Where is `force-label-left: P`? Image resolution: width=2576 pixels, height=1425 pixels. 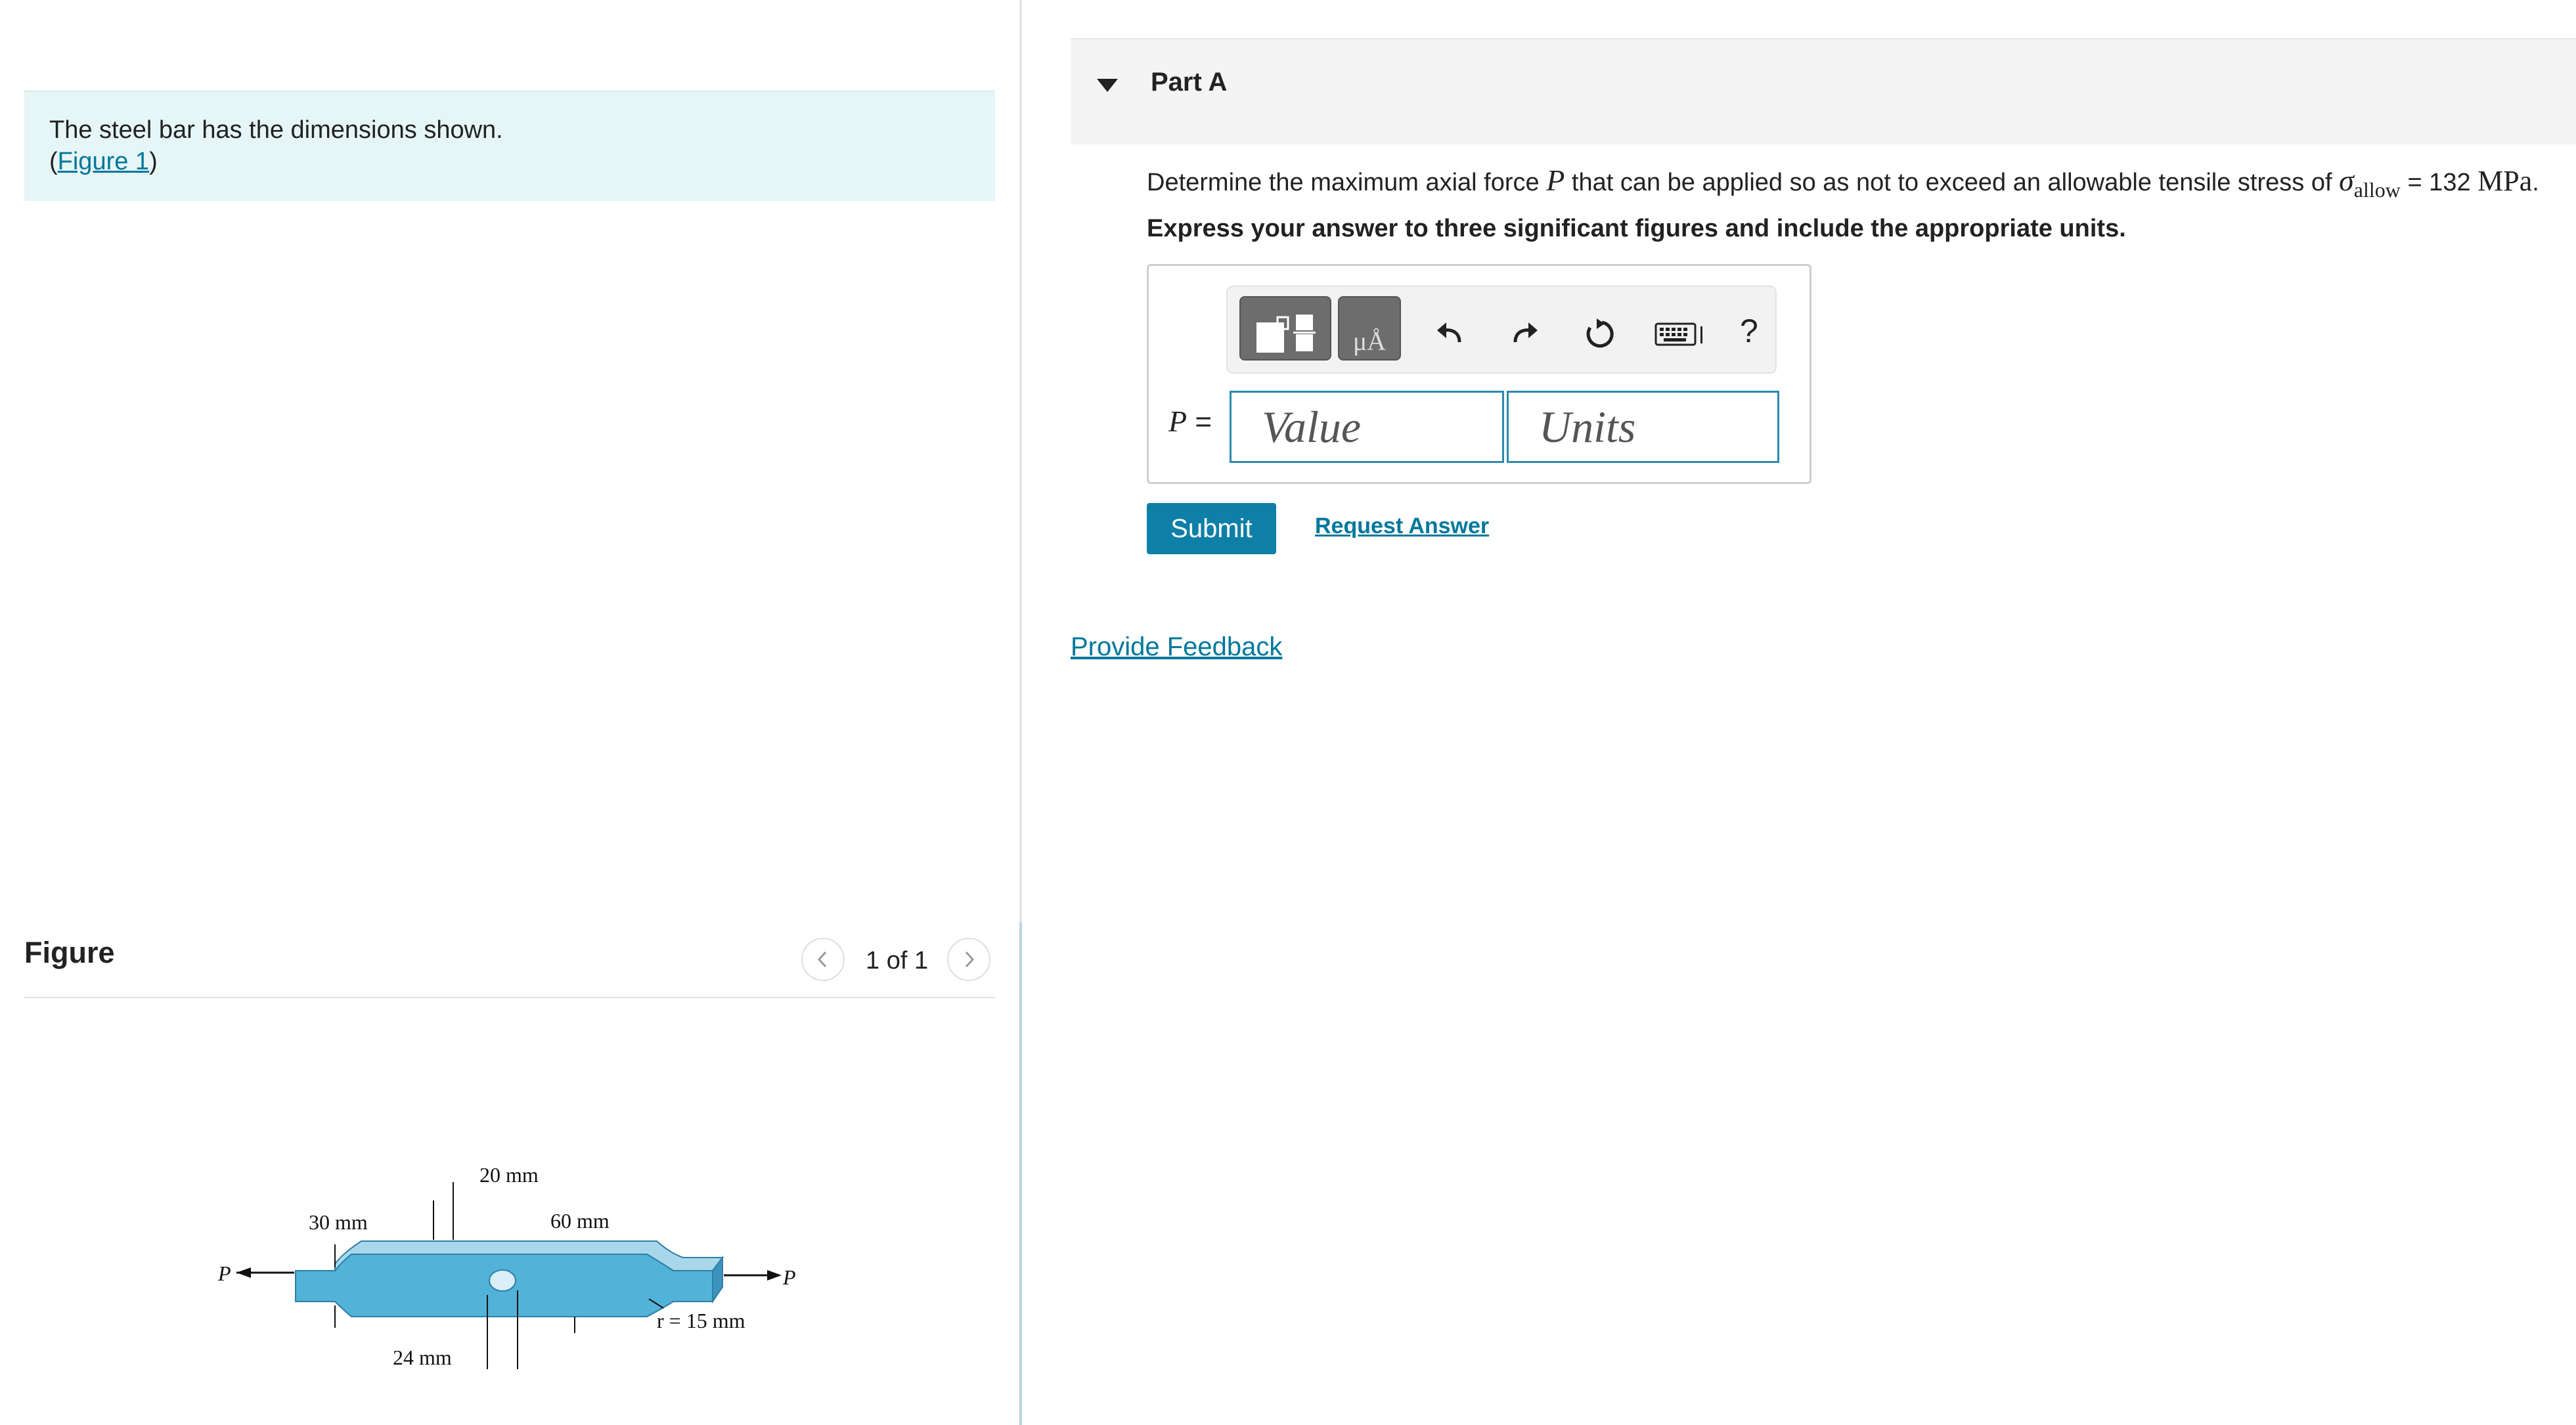 force-label-left: P is located at coordinates (224, 1273).